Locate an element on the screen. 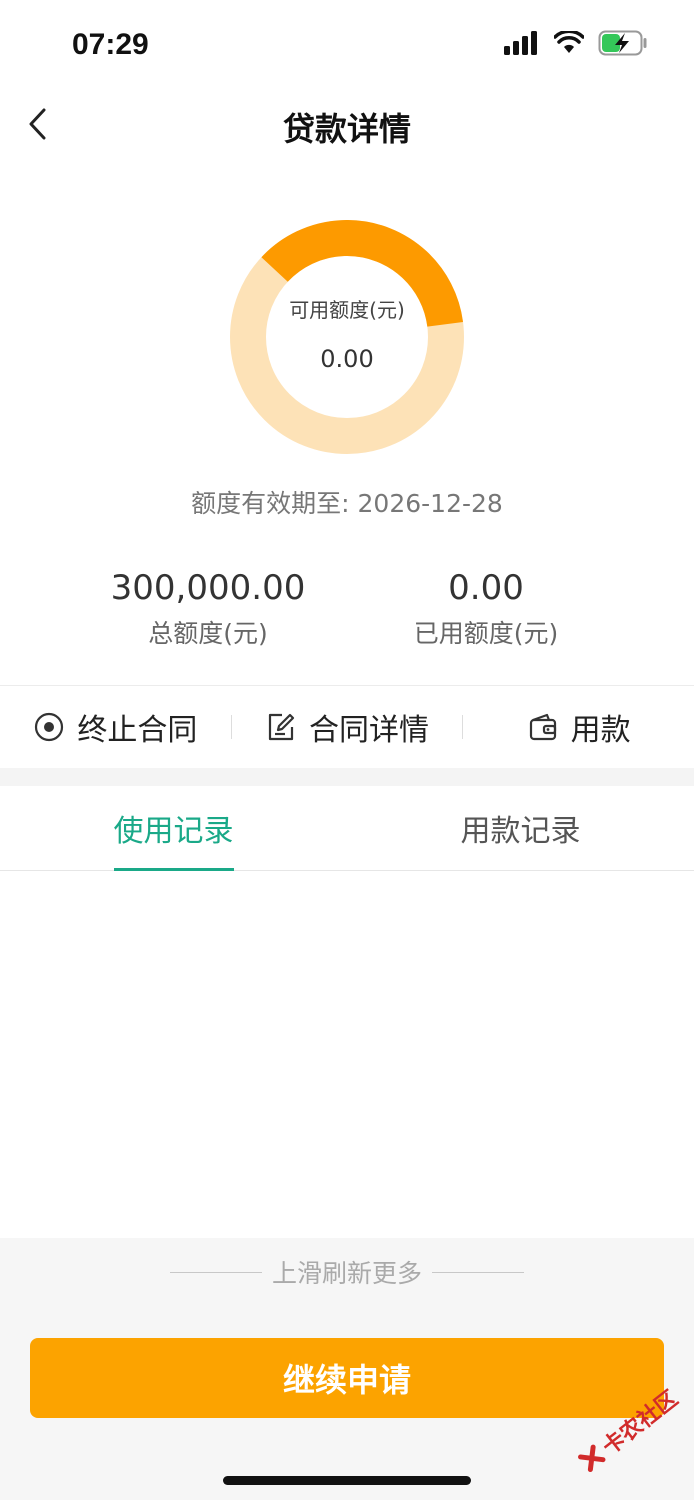 This screenshot has height=1500, width=694. home-indicator is located at coordinates (347, 1480).